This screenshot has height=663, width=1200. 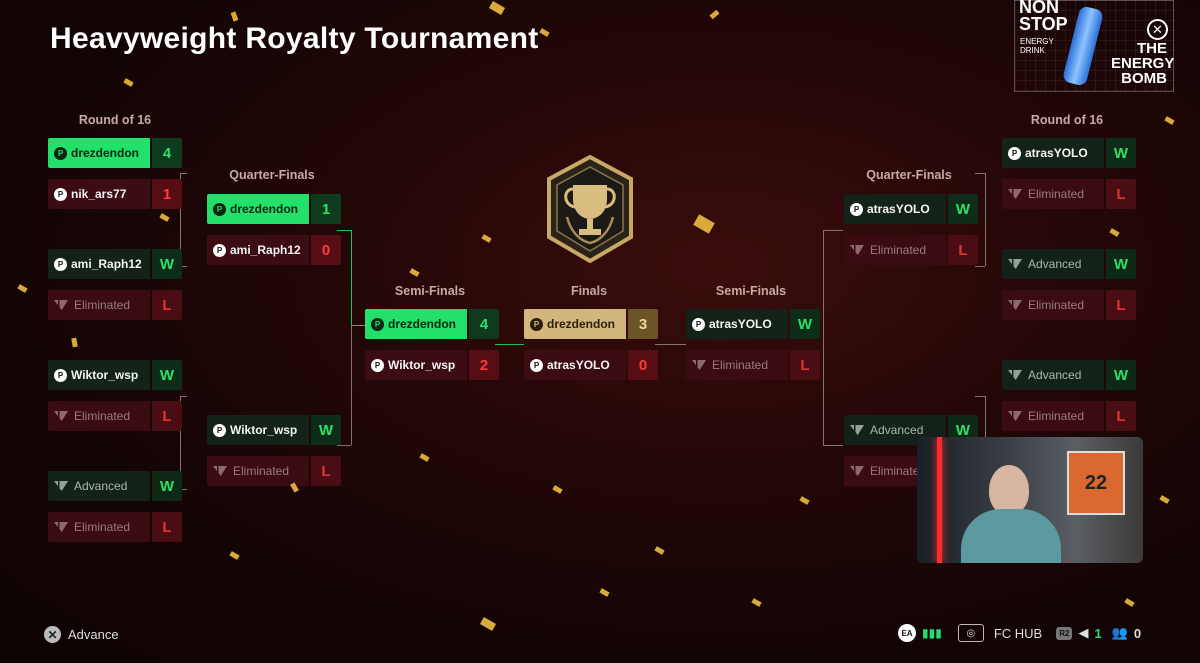 I want to click on left-qf-slot-1: Pdrezdendon 1, so click(x=274, y=209).